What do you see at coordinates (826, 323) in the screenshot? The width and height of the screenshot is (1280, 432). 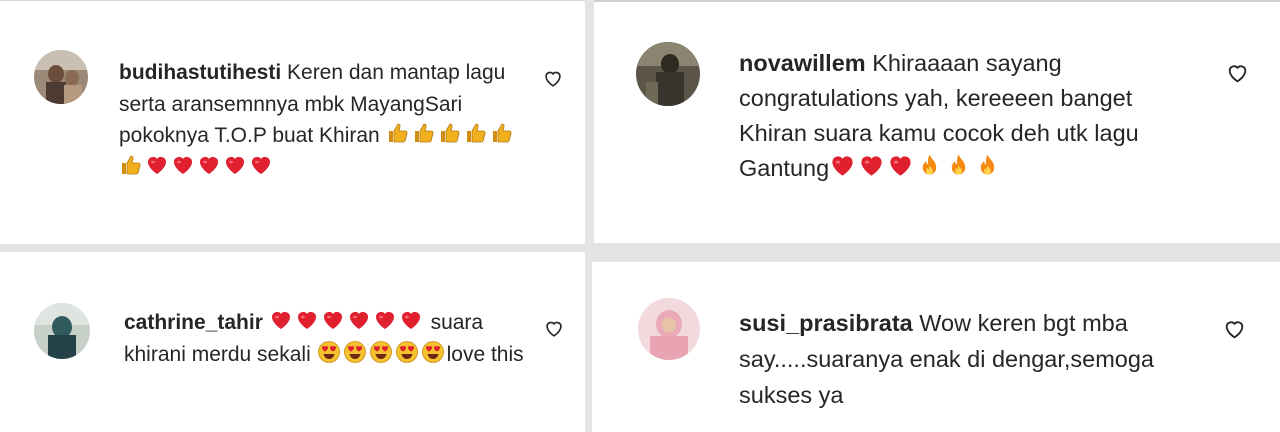 I see `comment-username: susi_prasibrata` at bounding box center [826, 323].